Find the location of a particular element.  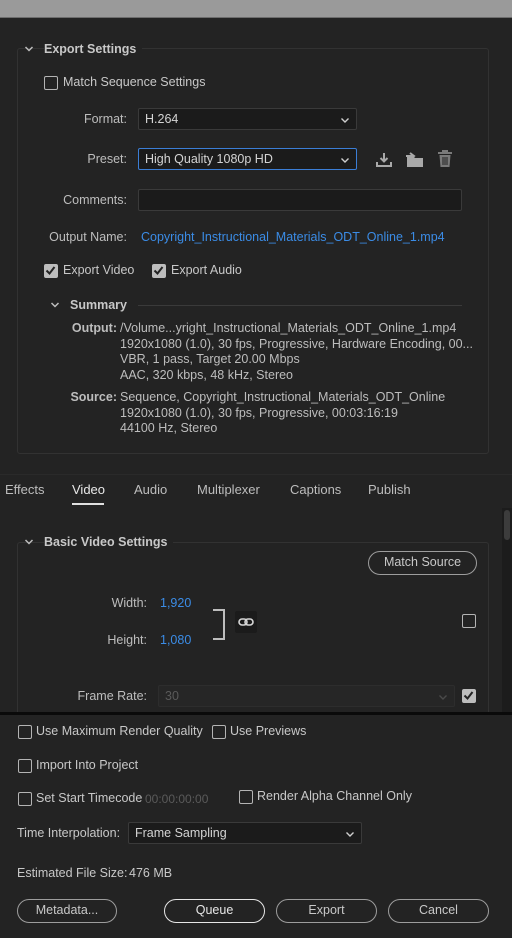

start-timecode-field: 00:00:00:00 is located at coordinates (176, 799).